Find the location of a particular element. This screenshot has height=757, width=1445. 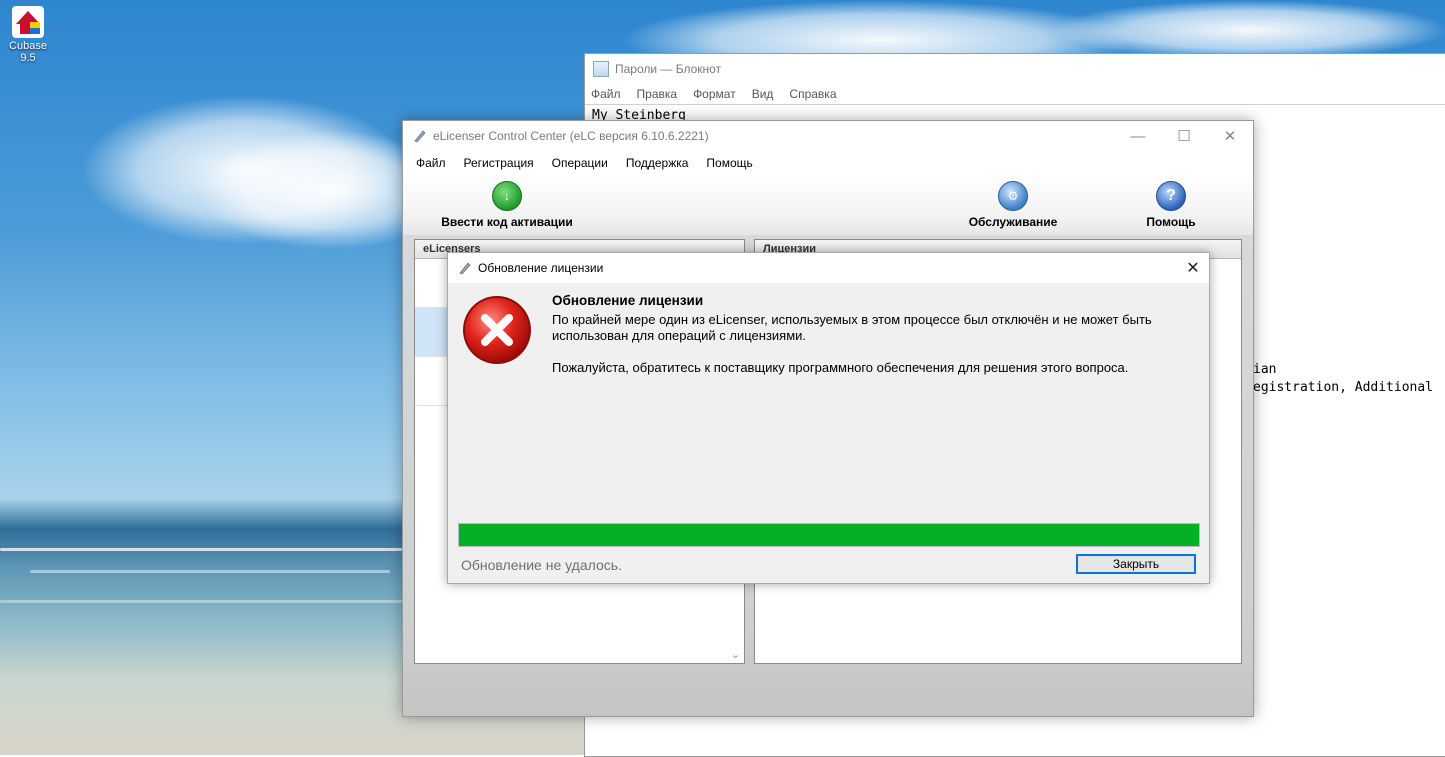

status-text: Обновление не удалось. is located at coordinates (541, 565).